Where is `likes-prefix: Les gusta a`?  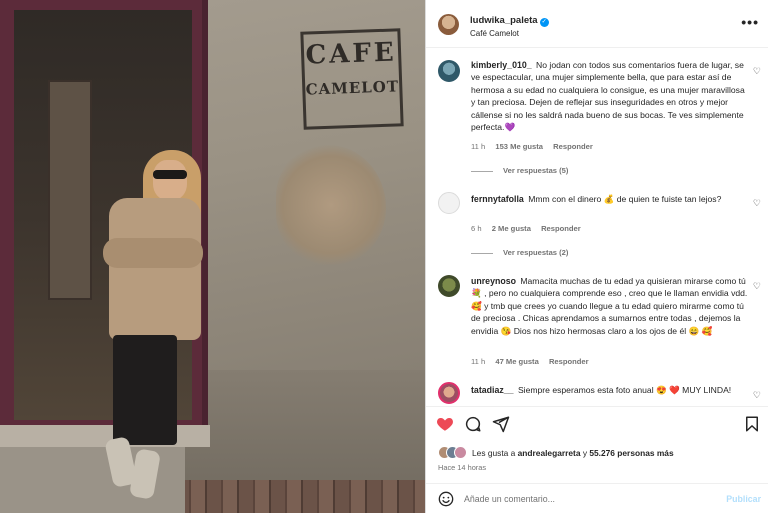
likes-prefix: Les gusta a is located at coordinates (494, 453).